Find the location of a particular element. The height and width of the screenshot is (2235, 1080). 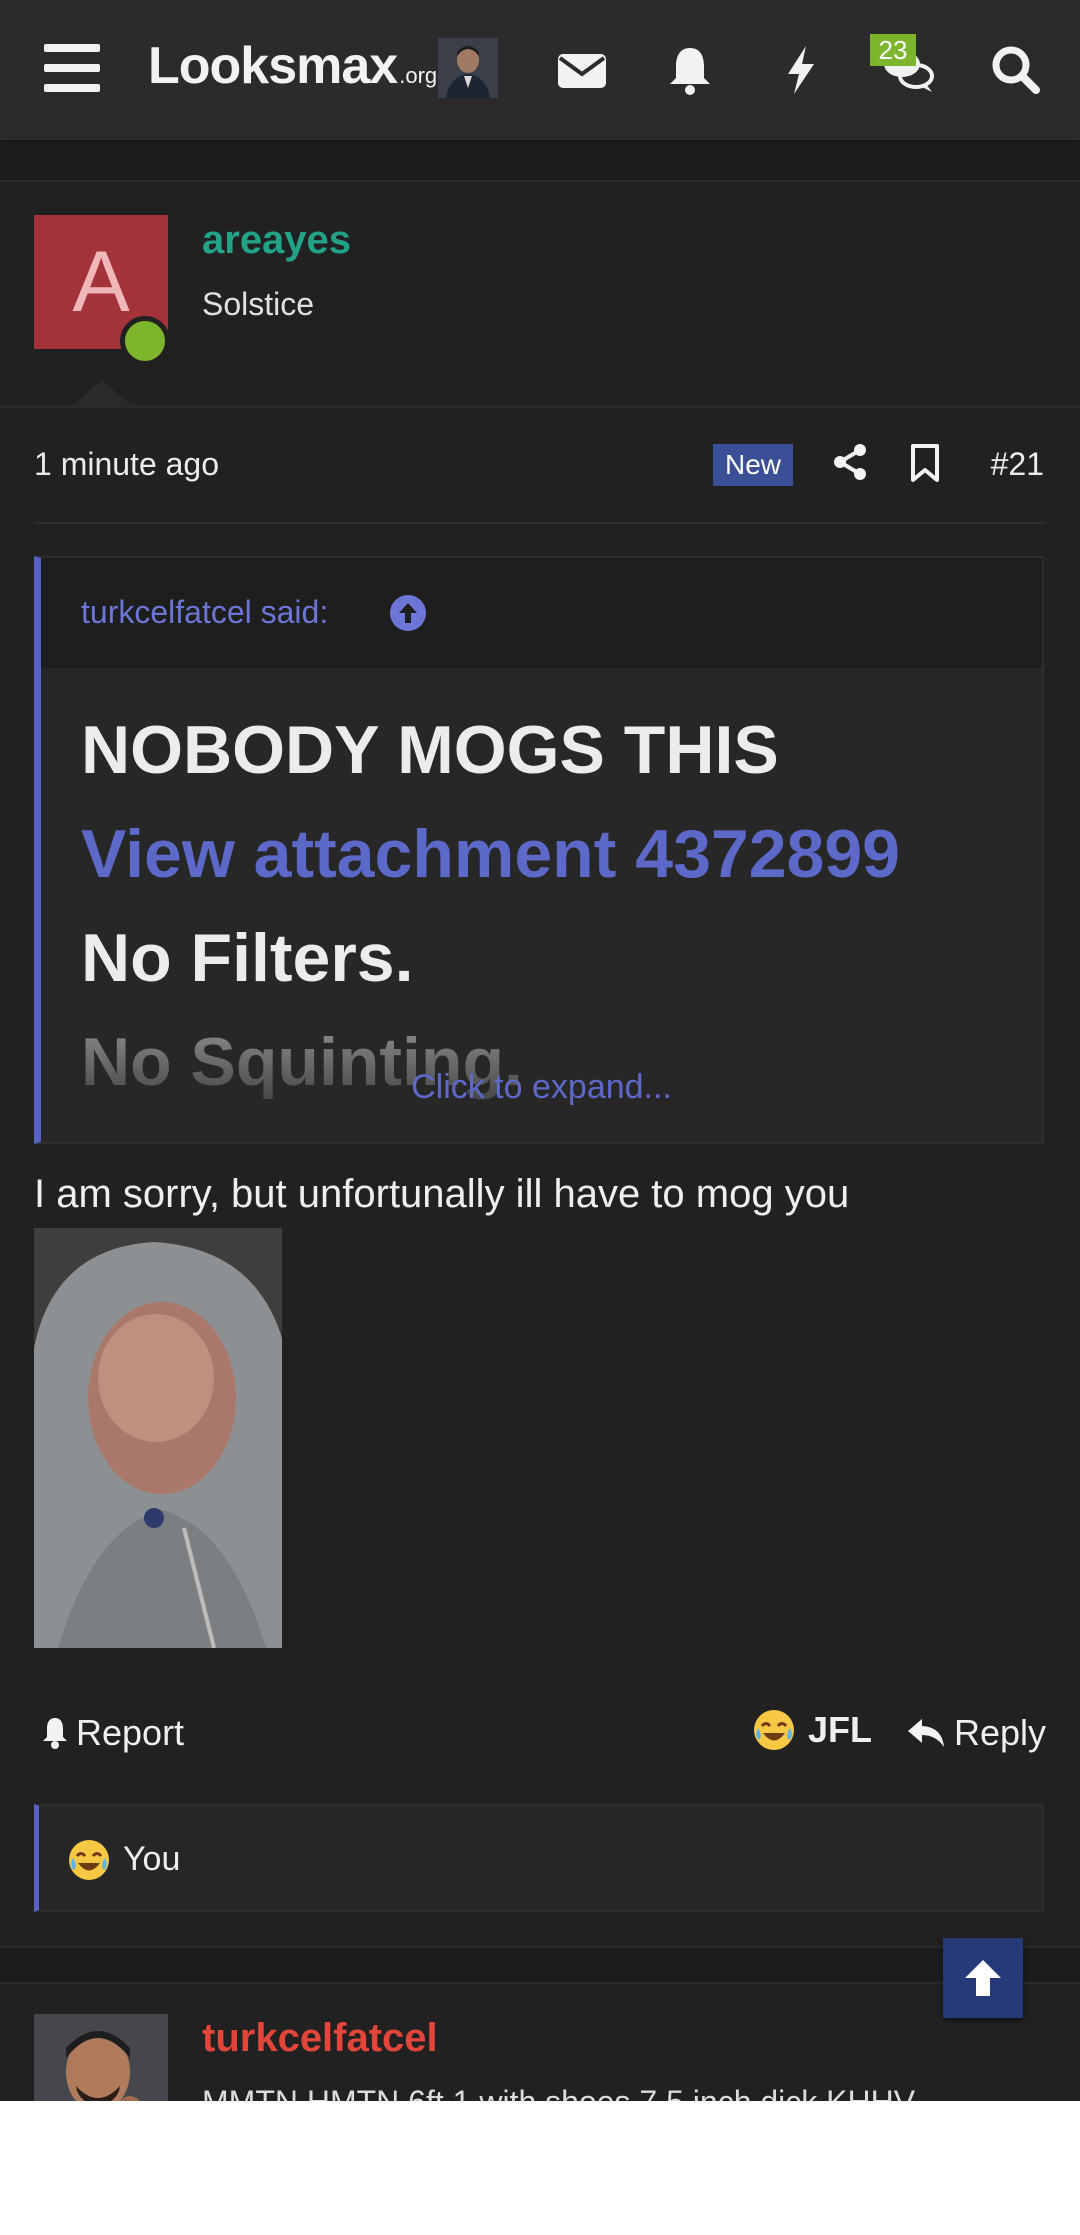

post-author-username: areayes is located at coordinates (276, 240).